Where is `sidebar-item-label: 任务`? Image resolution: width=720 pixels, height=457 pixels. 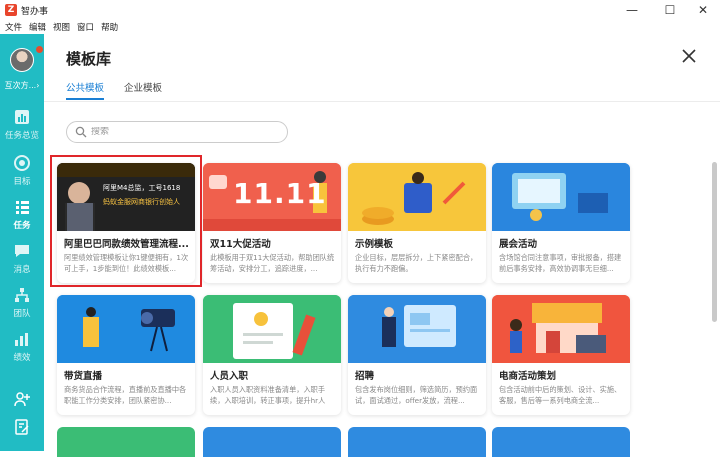
sidebar-item-label: 任务 is located at coordinates (22, 226).